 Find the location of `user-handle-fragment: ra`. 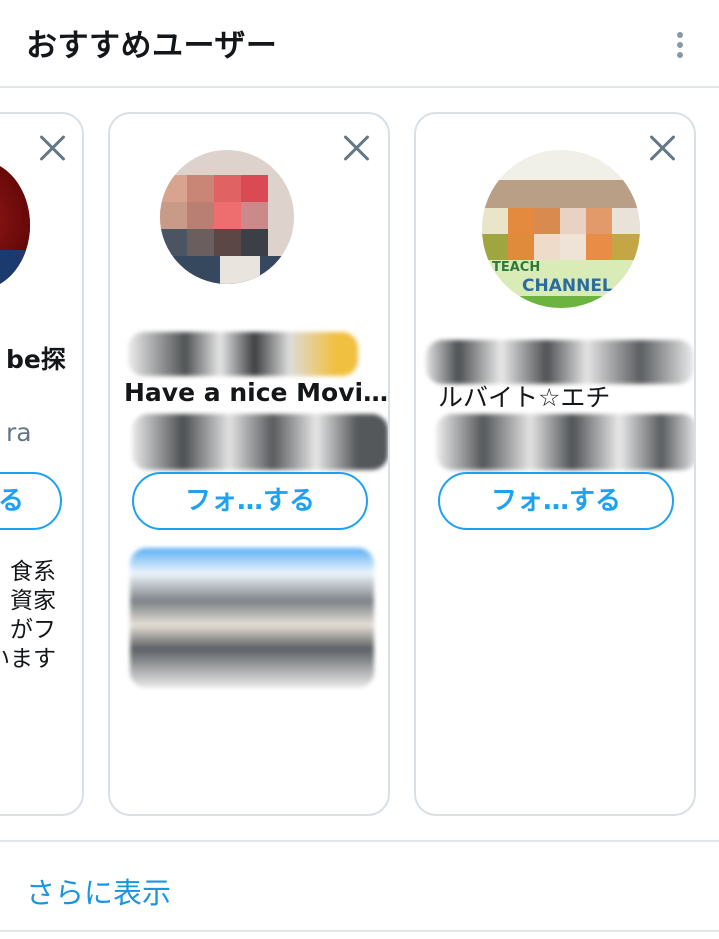

user-handle-fragment: ra is located at coordinates (19, 432).